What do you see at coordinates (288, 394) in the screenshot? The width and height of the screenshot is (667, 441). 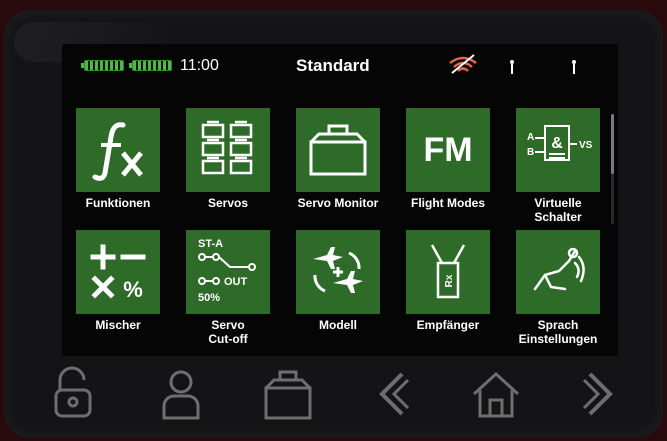 I see `model-case-icon` at bounding box center [288, 394].